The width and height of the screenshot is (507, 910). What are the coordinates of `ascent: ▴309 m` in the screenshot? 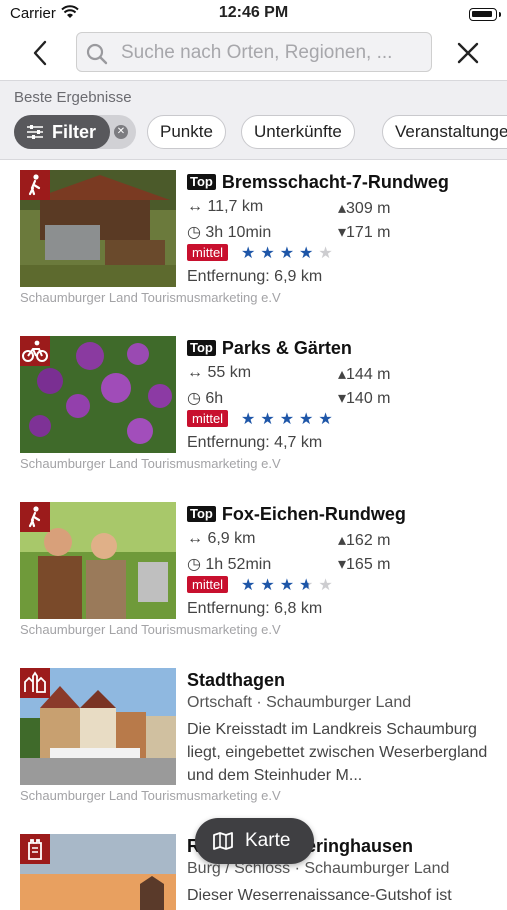 It's located at (364, 208).